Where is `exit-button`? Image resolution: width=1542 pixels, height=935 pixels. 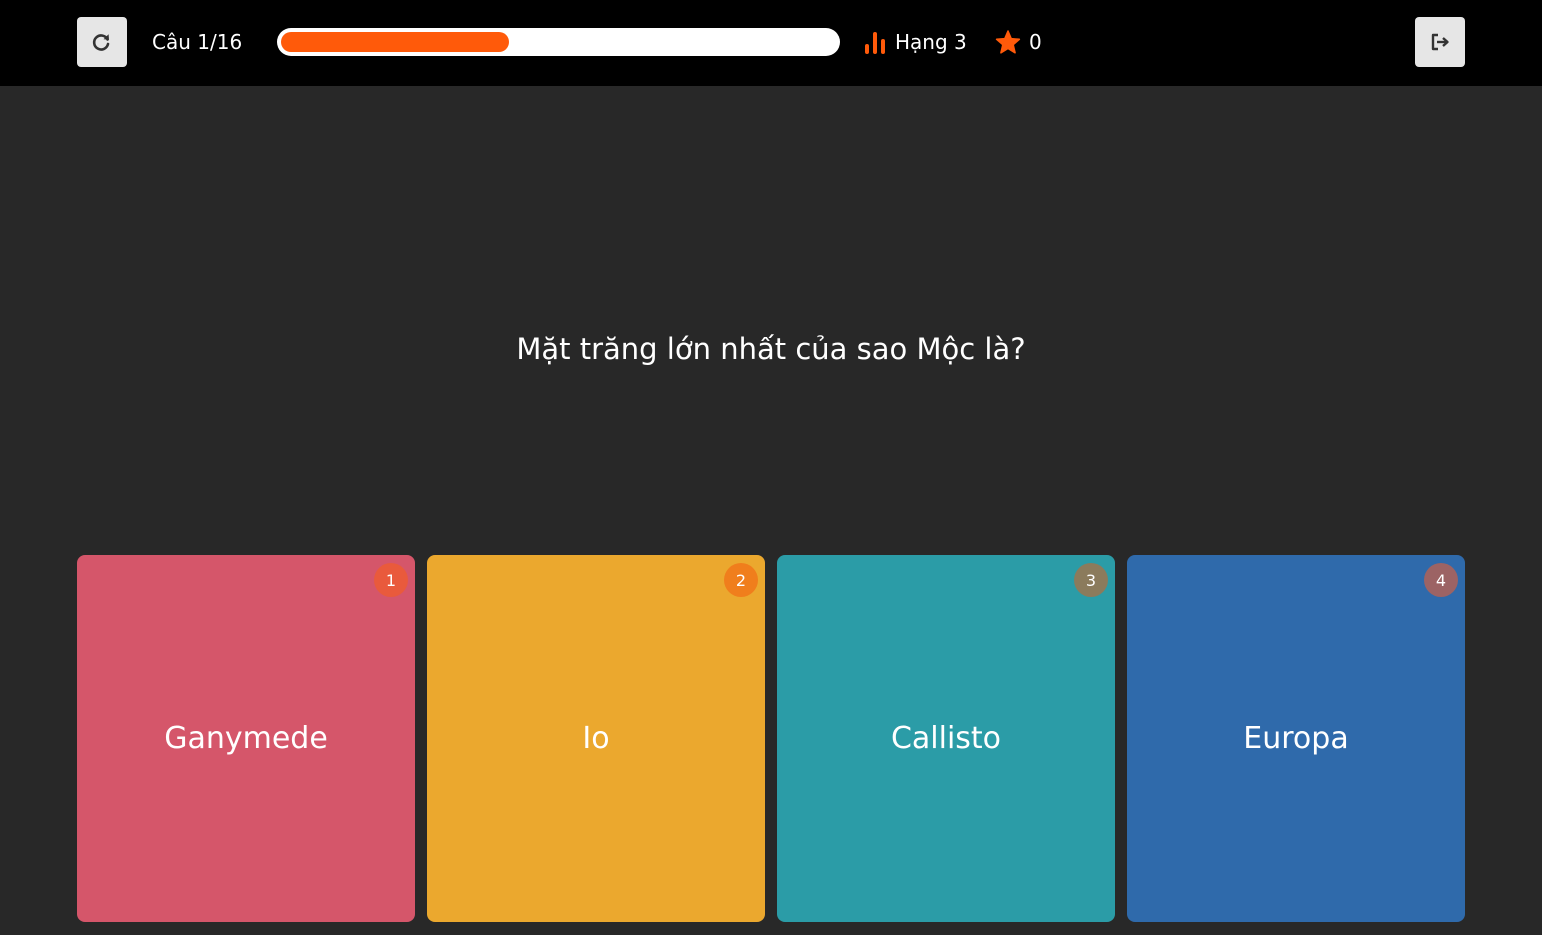 exit-button is located at coordinates (1440, 42).